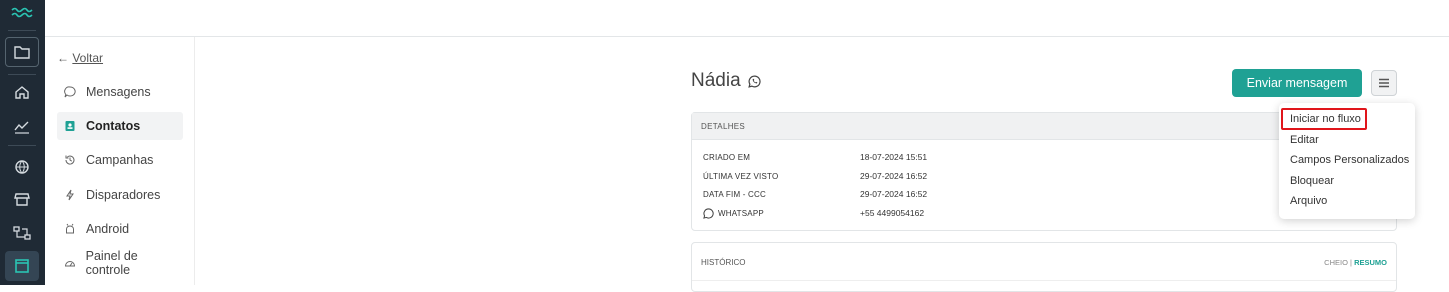 This screenshot has width=1449, height=292. I want to click on back-link: ← Voltar, so click(80, 58).